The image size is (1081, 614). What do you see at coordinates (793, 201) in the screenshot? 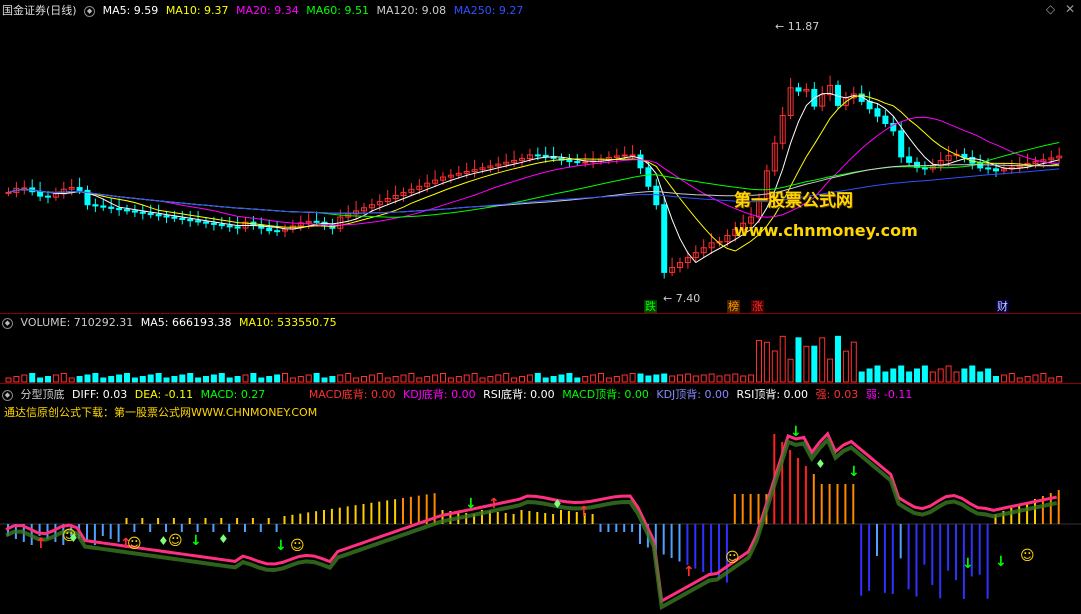
I see `watermark-title: 第一股票公式网` at bounding box center [793, 201].